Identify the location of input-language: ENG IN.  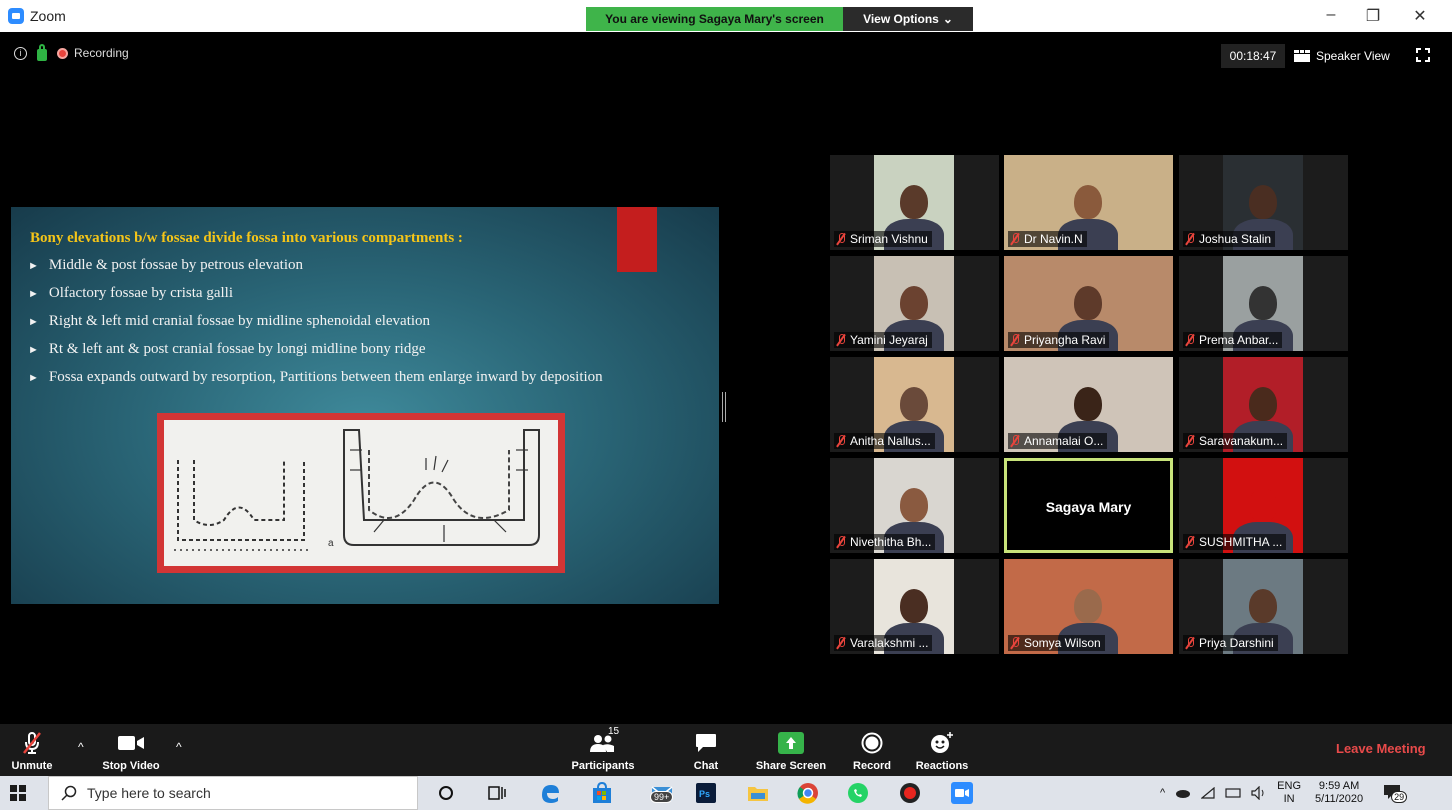
(1289, 793).